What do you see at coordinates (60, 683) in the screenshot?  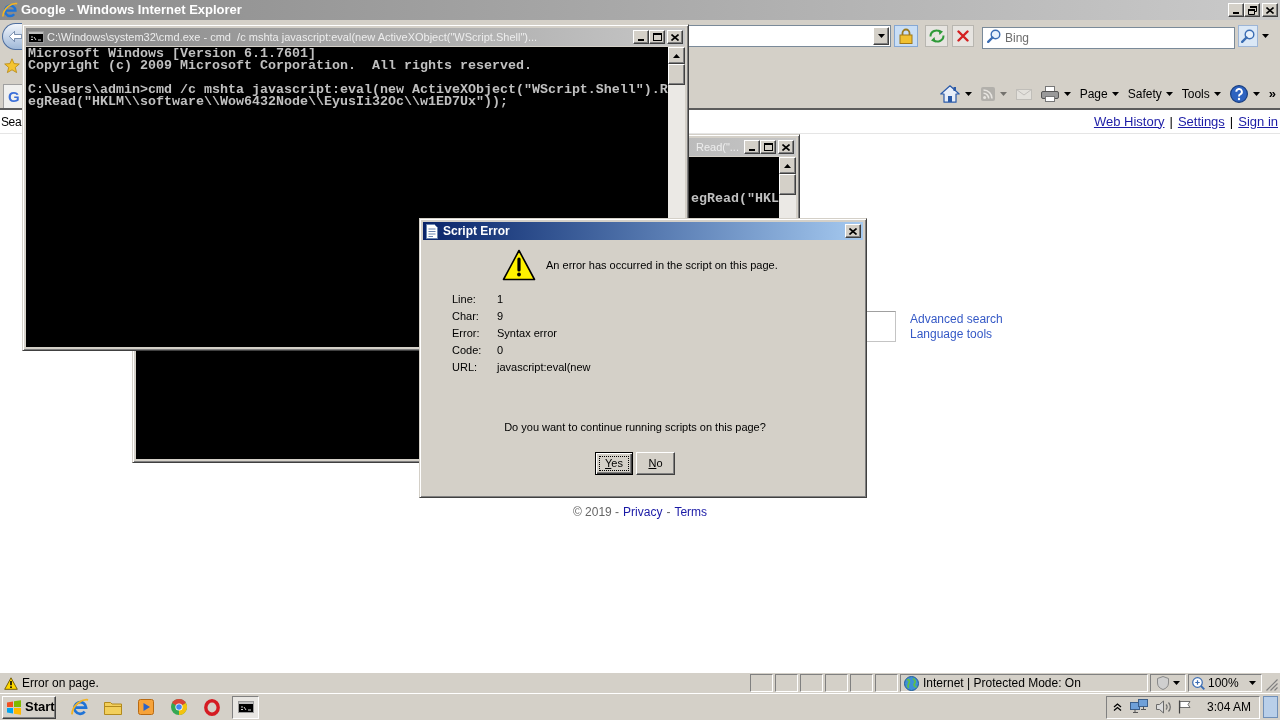 I see `status-message: Error on page.` at bounding box center [60, 683].